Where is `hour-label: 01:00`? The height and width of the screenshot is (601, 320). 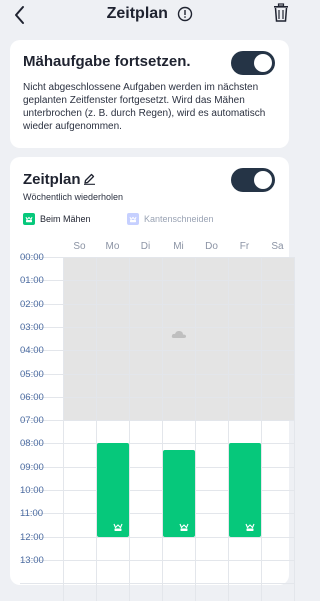 hour-label: 01:00 is located at coordinates (32, 281).